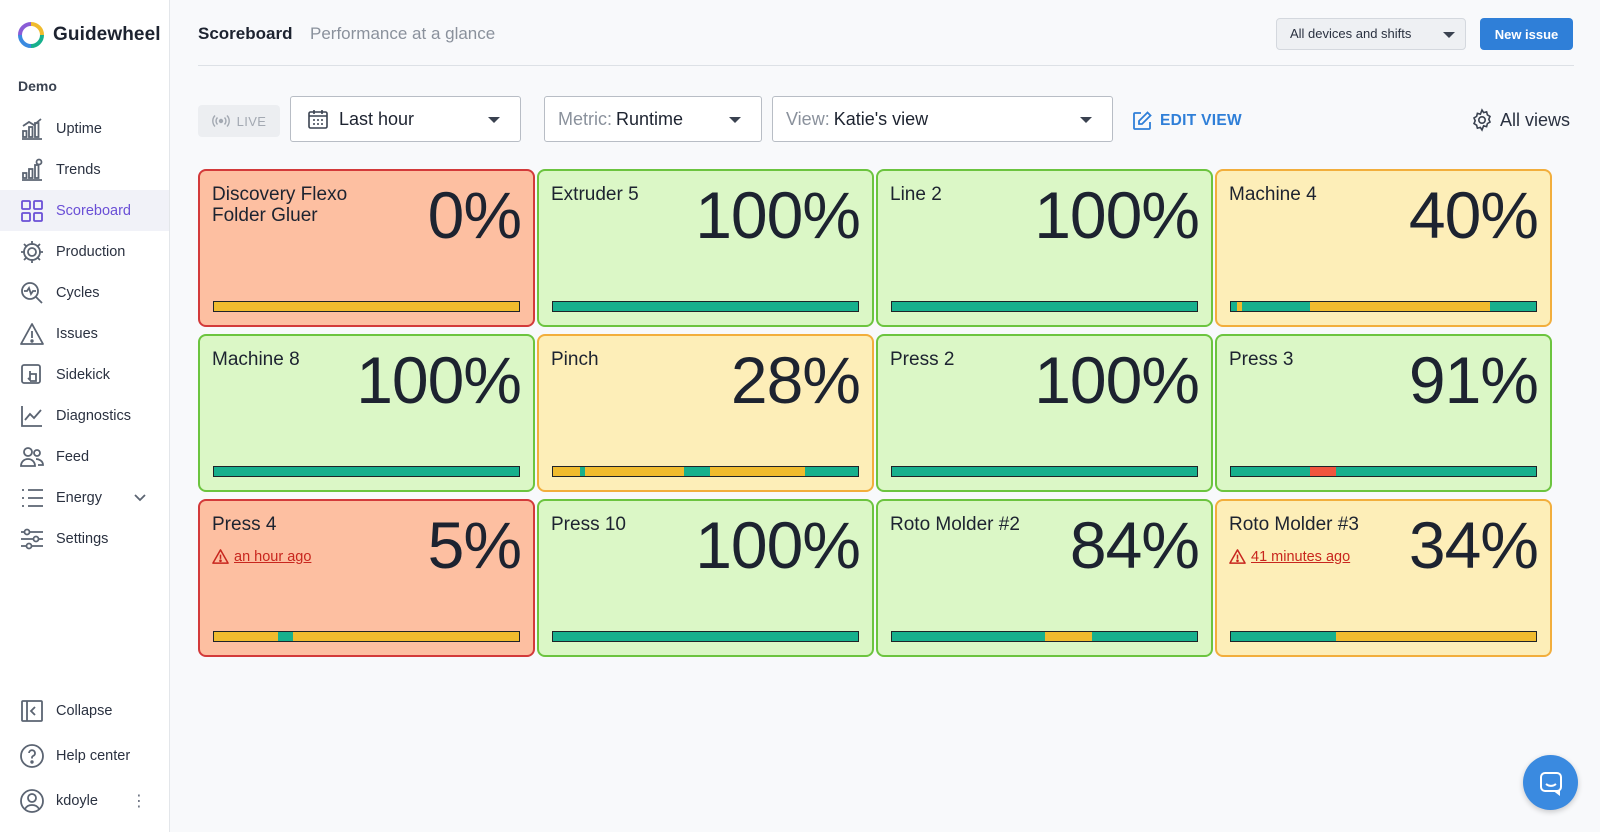 This screenshot has width=1600, height=832. Describe the element at coordinates (261, 556) in the screenshot. I see `issue-alert-link: an hour ago` at that location.